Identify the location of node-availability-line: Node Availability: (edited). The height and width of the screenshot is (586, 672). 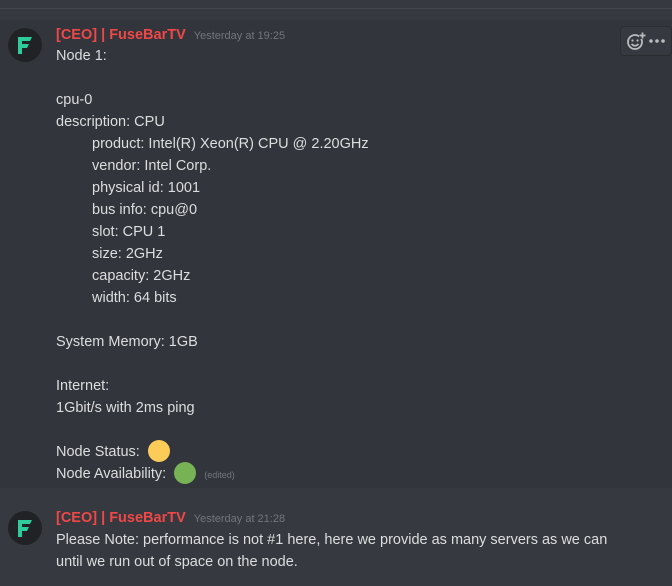
(212, 473).